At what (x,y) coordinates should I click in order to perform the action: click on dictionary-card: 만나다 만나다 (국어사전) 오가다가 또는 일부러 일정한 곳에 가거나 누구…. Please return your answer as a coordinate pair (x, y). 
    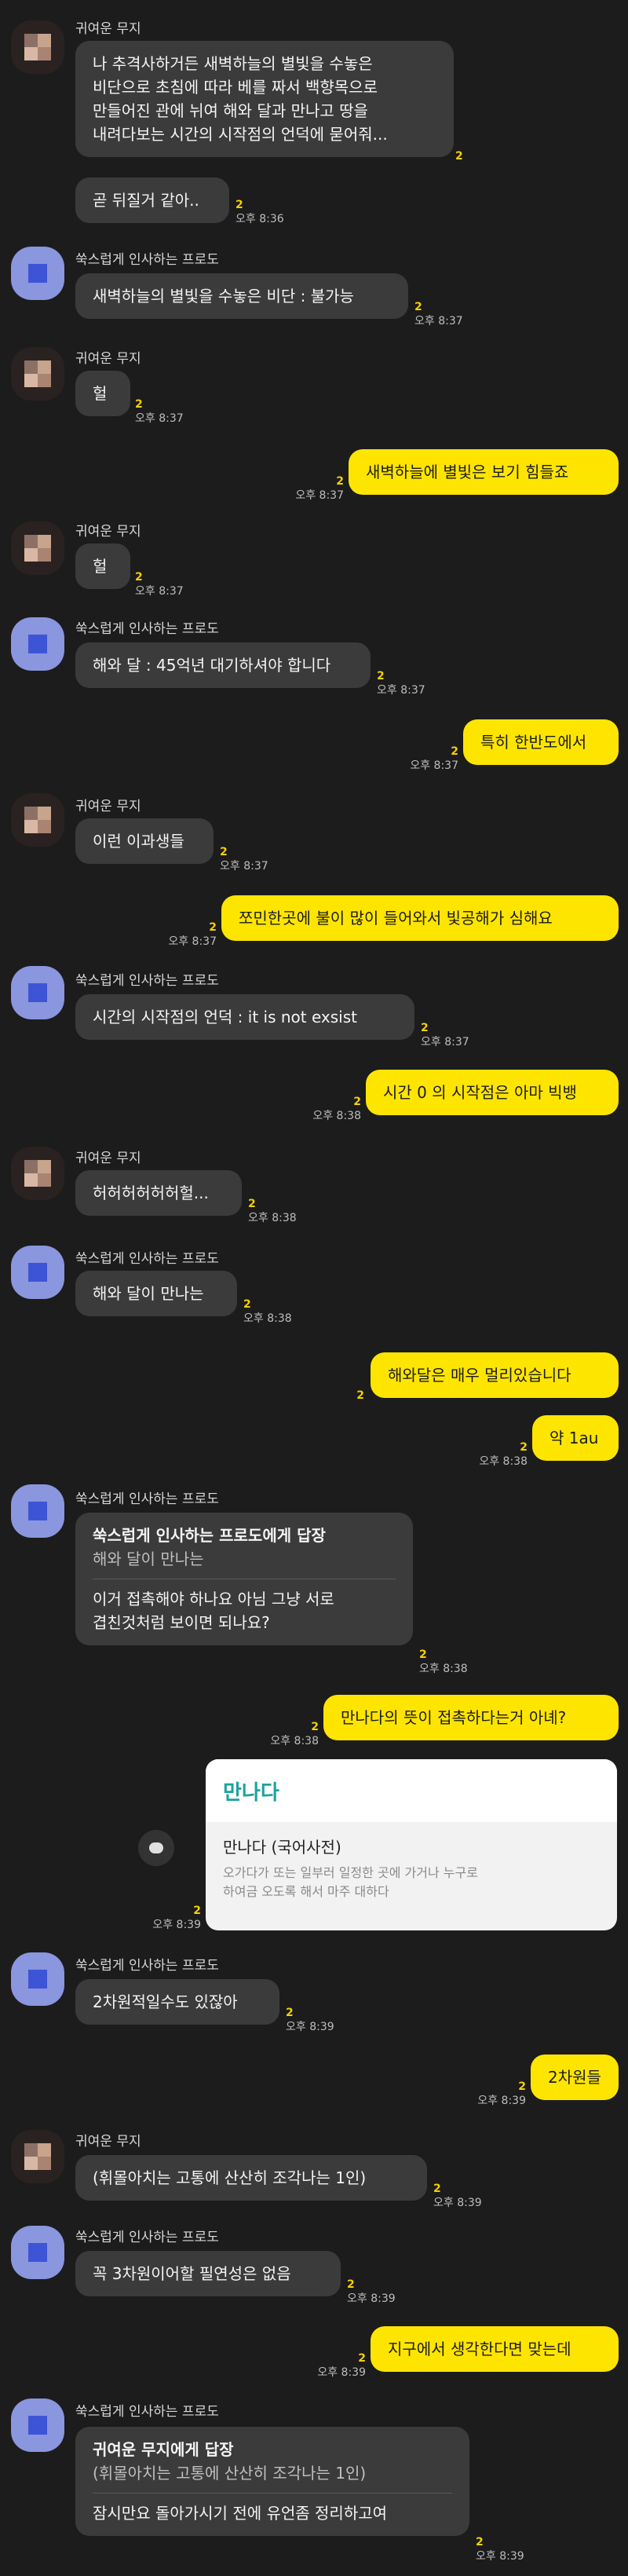
    Looking at the image, I should click on (411, 1845).